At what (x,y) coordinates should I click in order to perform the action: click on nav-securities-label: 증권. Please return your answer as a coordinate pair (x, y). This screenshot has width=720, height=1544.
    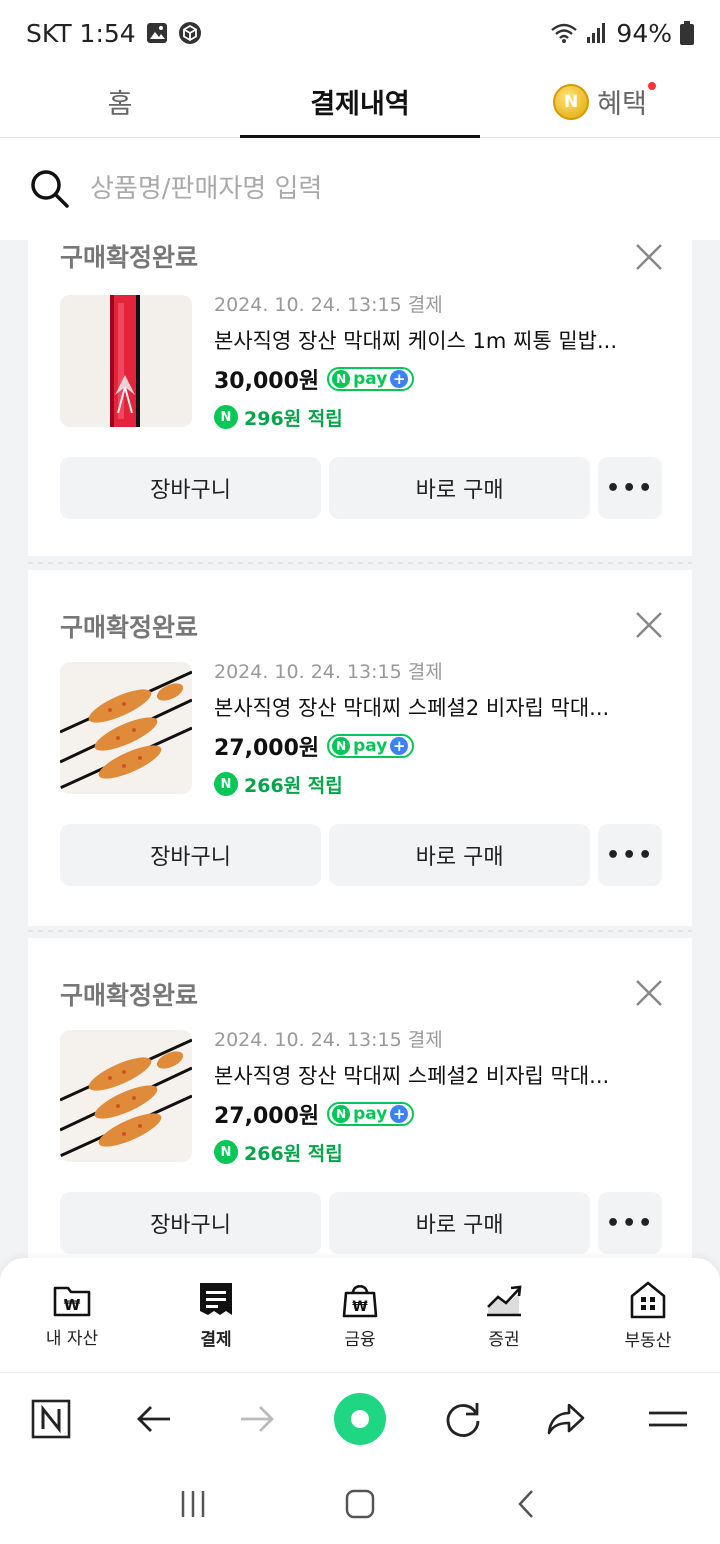
    Looking at the image, I should click on (504, 1339).